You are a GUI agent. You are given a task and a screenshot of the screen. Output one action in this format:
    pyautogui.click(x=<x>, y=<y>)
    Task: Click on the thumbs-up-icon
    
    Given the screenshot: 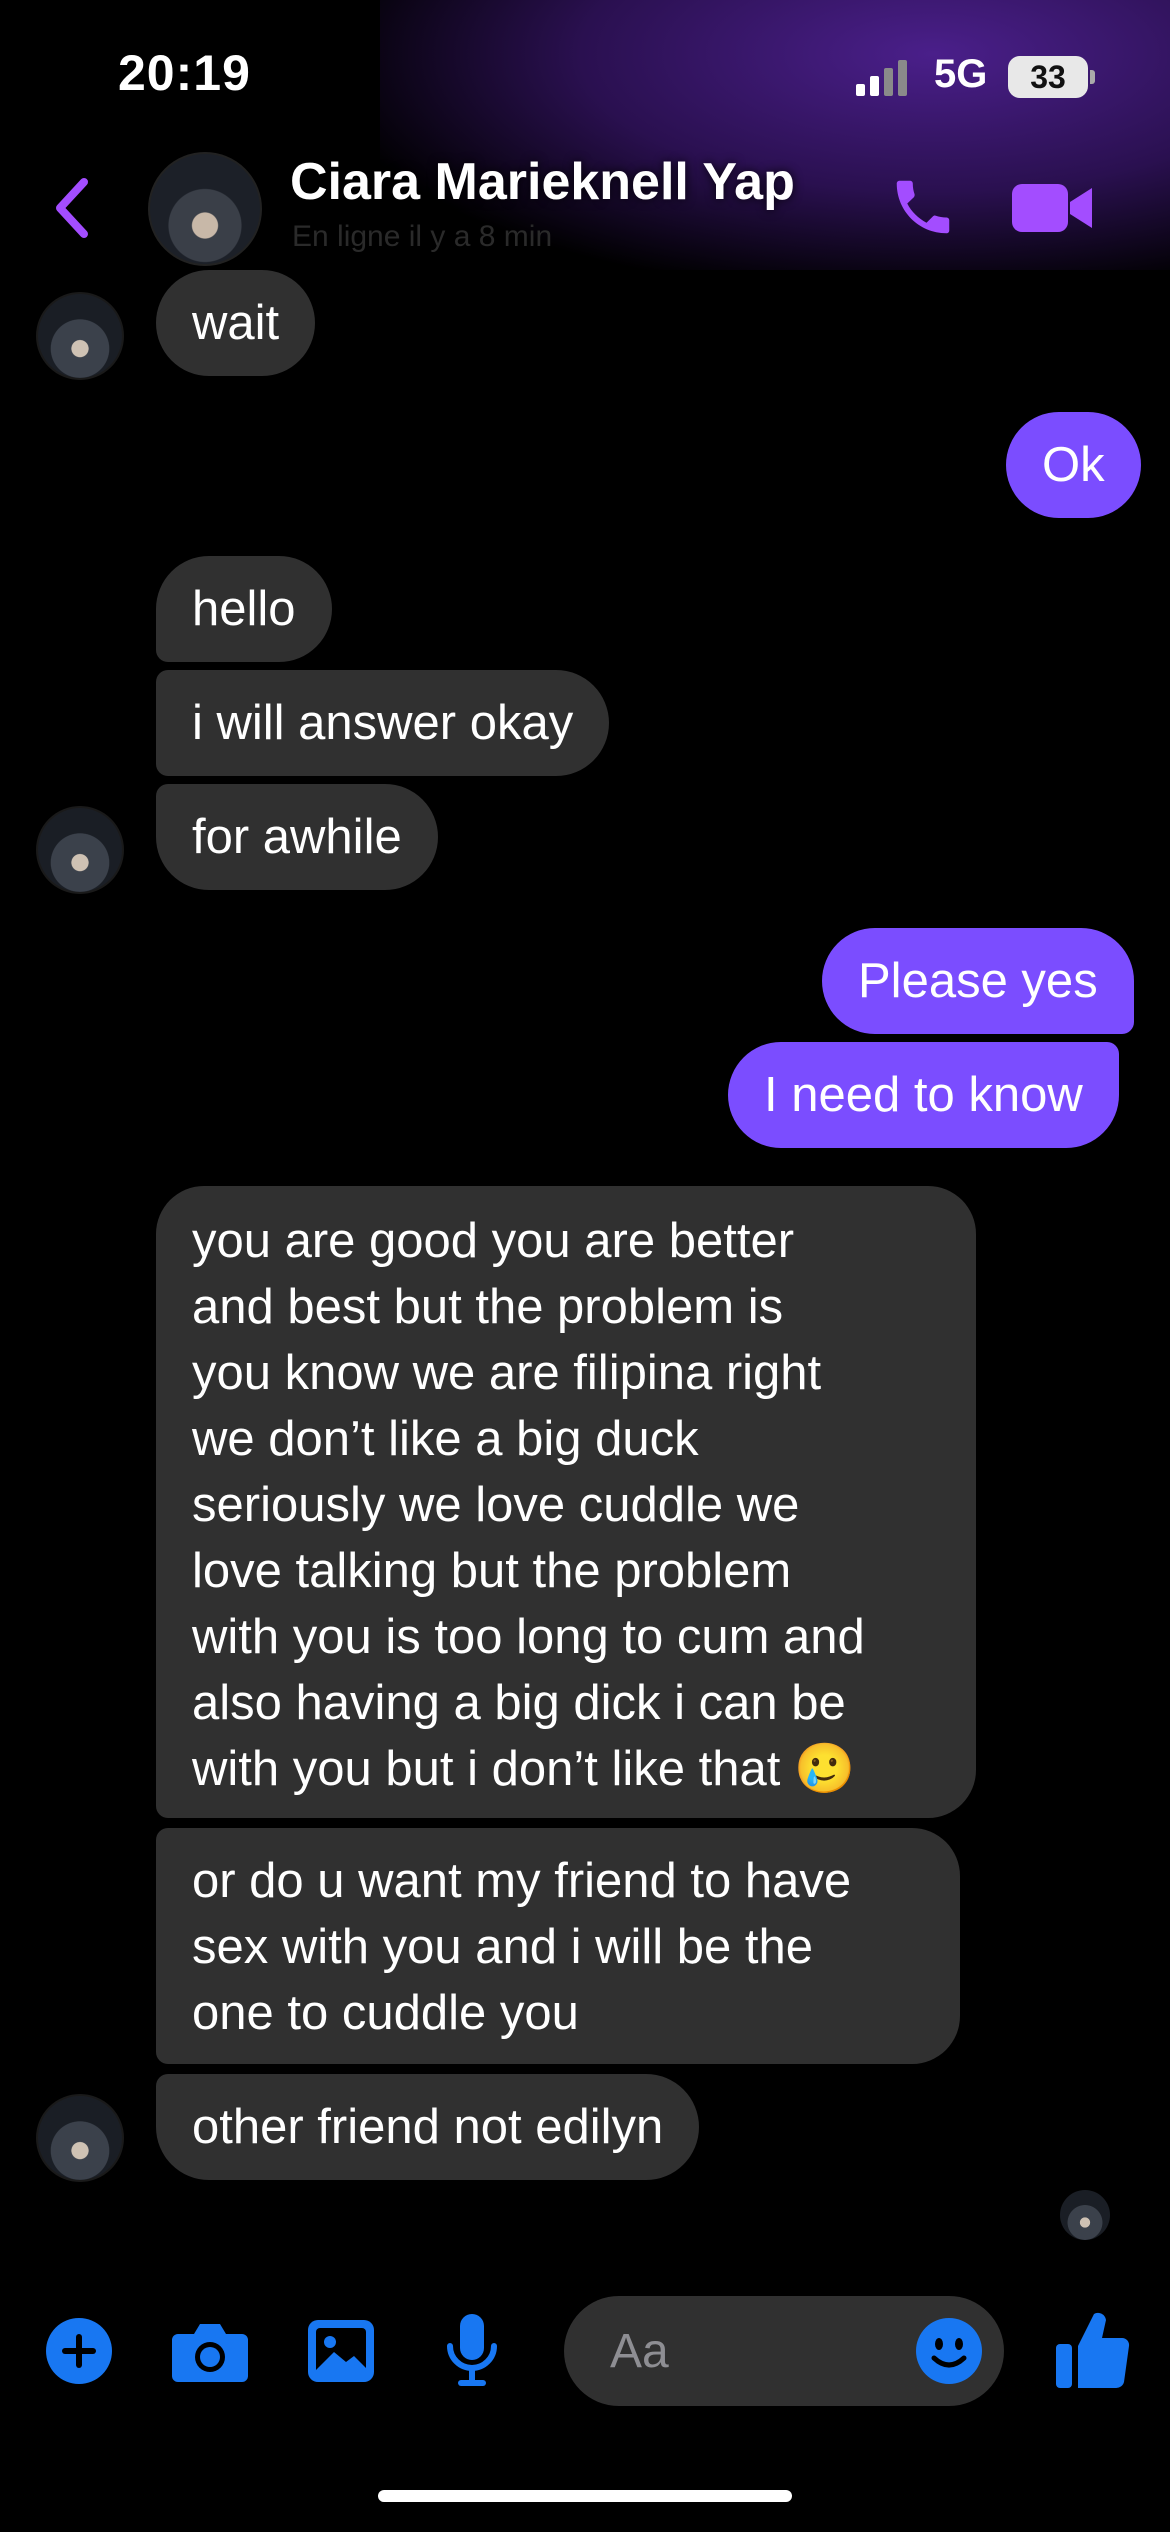 What is the action you would take?
    pyautogui.click(x=1093, y=2350)
    